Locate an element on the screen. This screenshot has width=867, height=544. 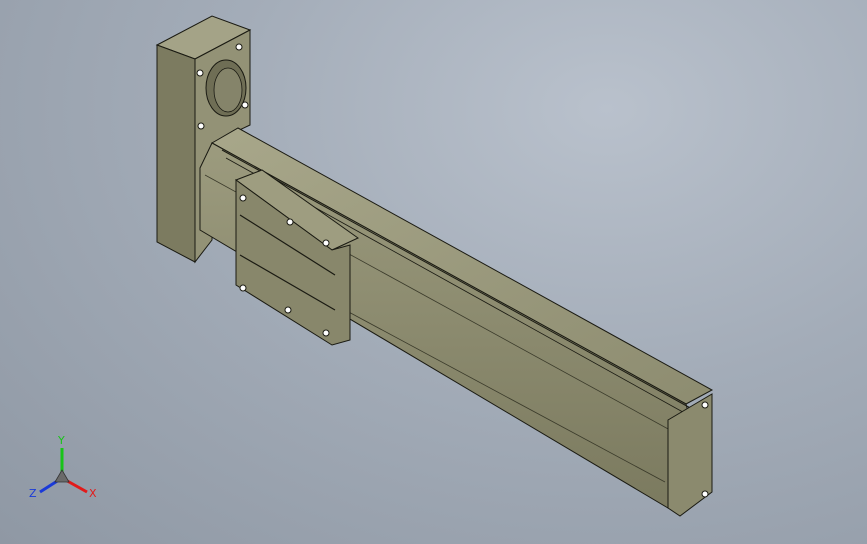
triad-z-label: Z is located at coordinates (33, 493).